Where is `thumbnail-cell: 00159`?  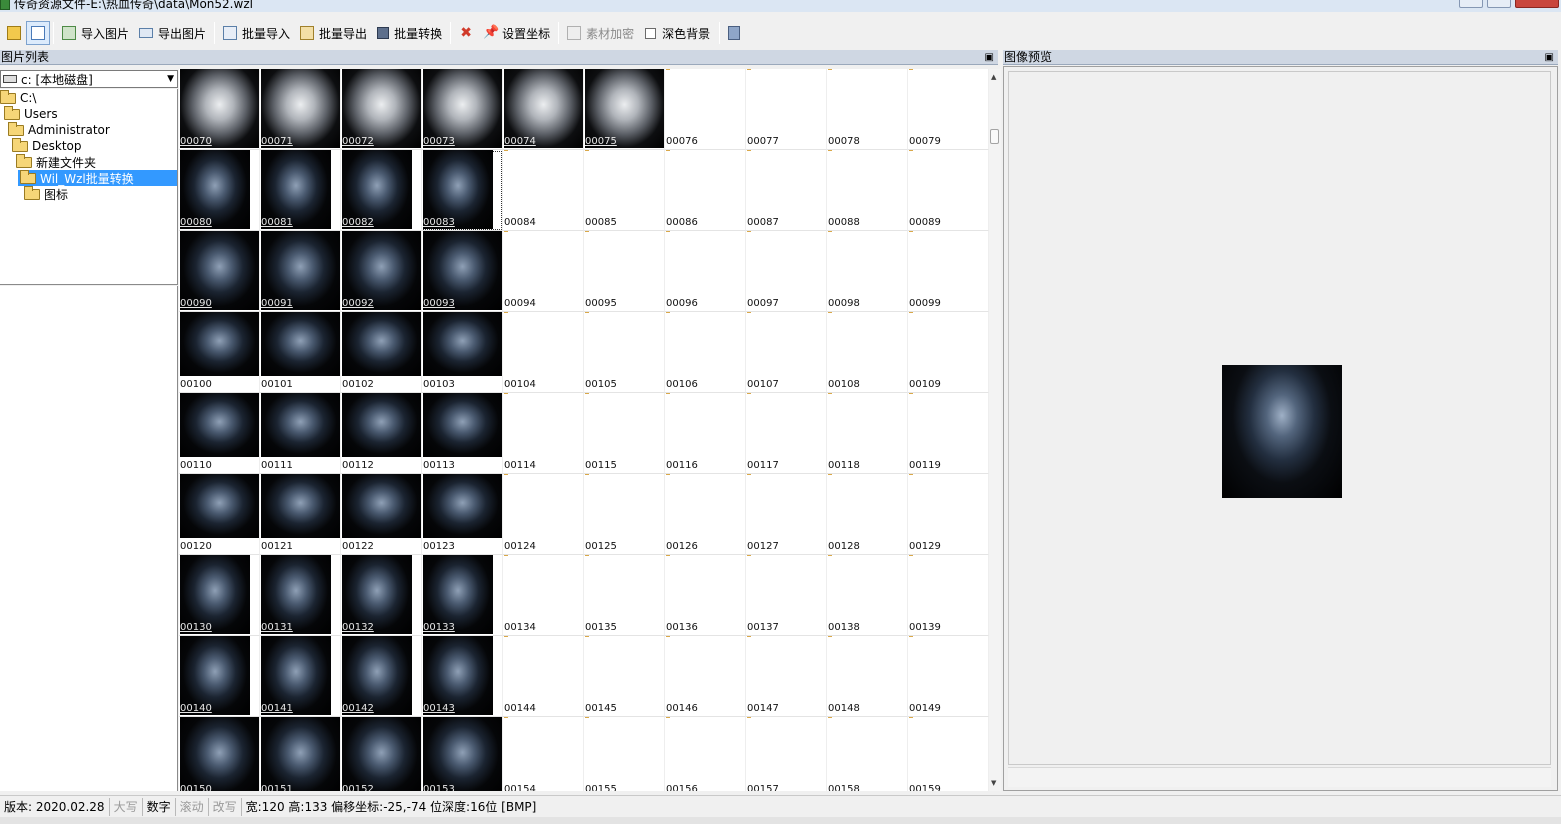
thumbnail-cell: 00159 is located at coordinates (948, 754).